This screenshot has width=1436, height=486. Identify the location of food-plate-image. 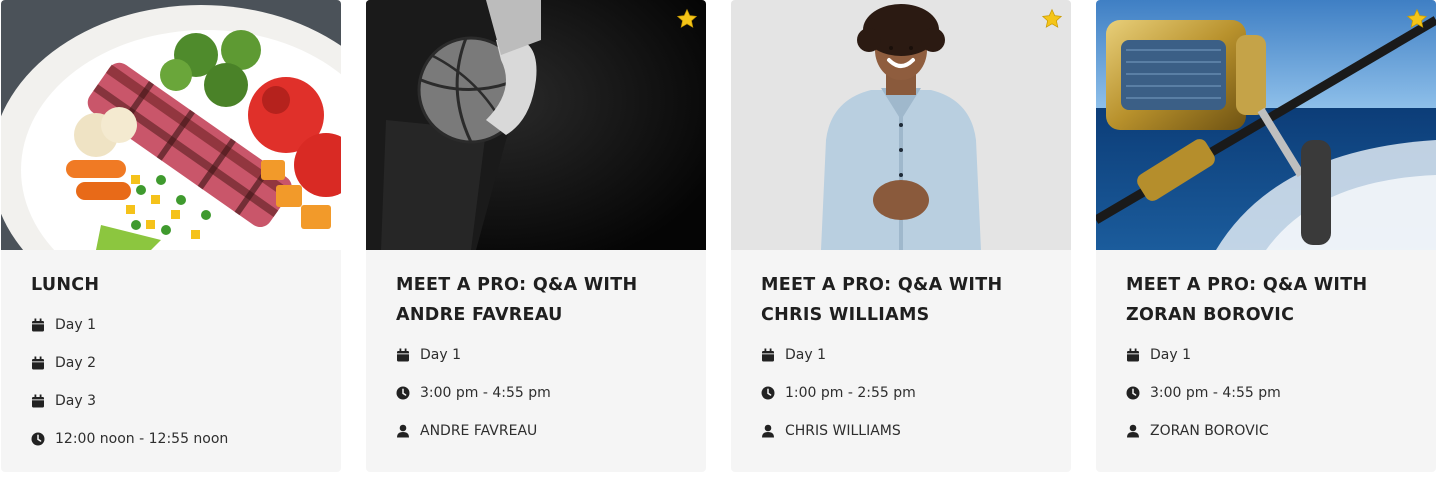
(171, 125).